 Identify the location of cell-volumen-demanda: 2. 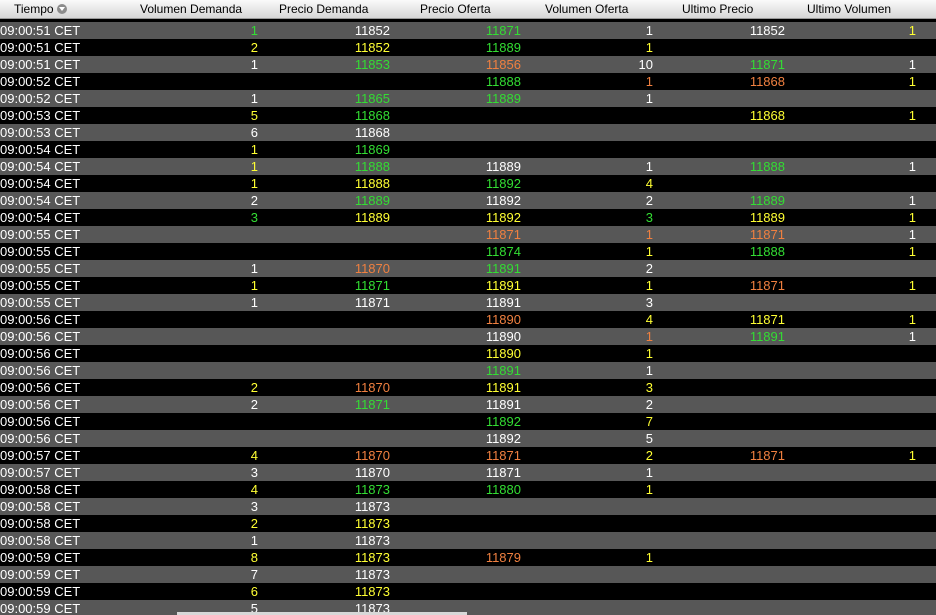
(254, 47).